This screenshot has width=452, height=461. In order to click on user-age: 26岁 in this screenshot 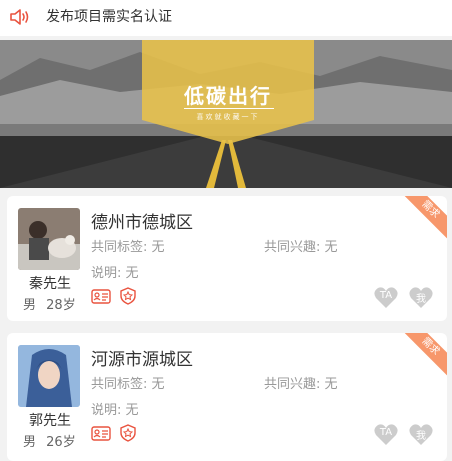, I will do `click(61, 442)`.